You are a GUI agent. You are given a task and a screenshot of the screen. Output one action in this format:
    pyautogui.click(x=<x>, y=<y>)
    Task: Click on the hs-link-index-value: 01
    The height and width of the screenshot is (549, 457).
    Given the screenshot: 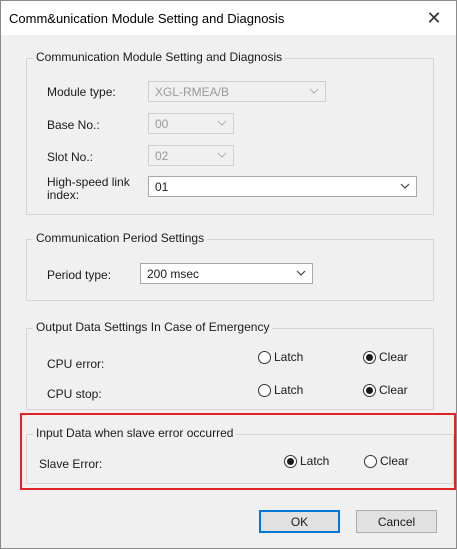 What is the action you would take?
    pyautogui.click(x=162, y=187)
    